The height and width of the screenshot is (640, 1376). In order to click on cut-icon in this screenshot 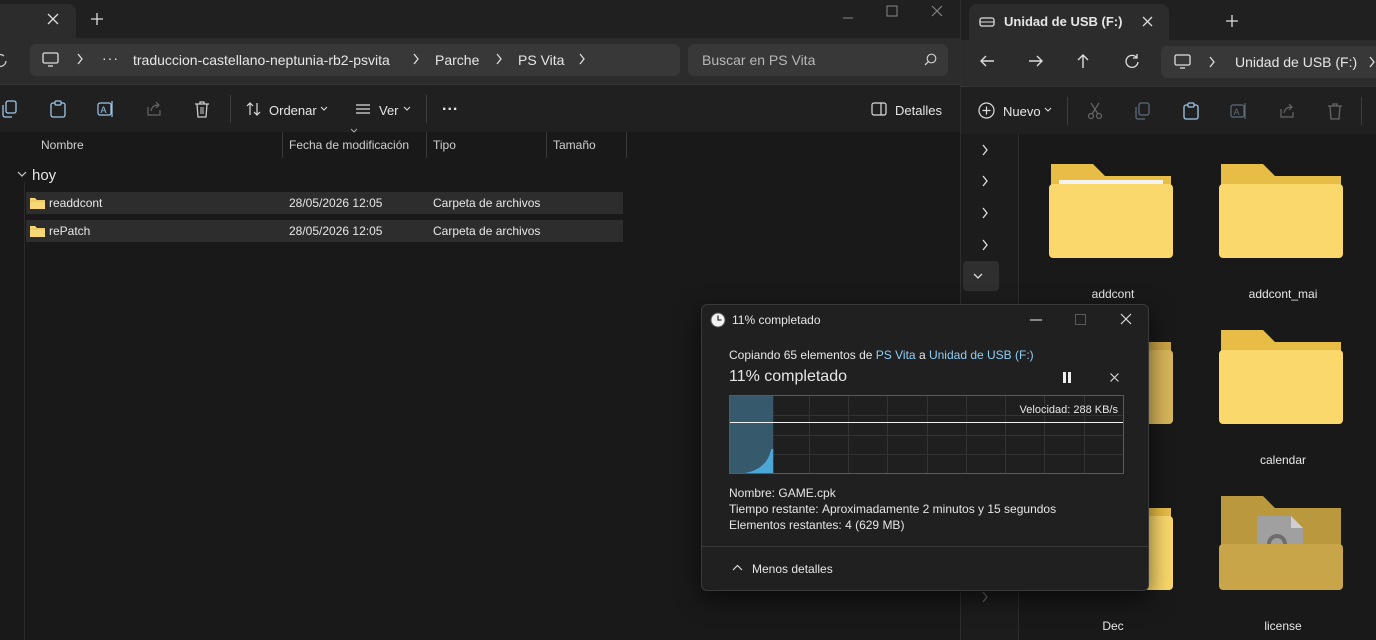, I will do `click(1095, 111)`.